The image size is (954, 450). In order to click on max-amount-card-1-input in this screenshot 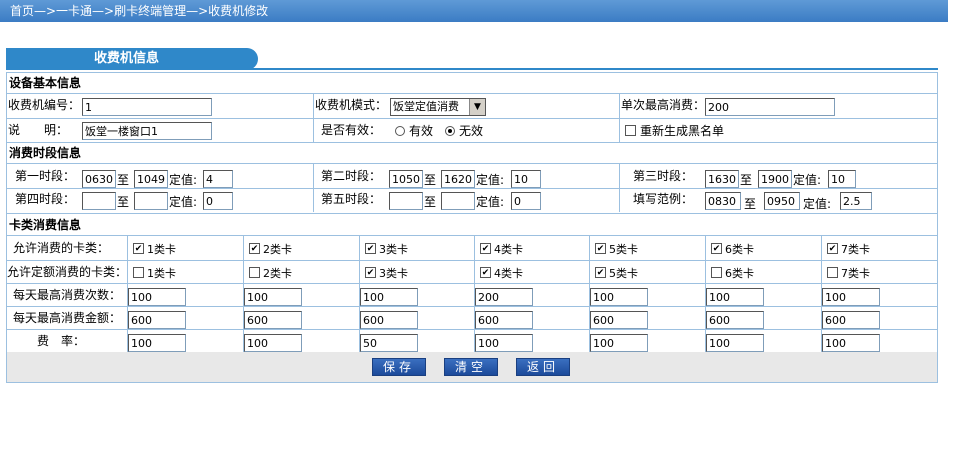, I will do `click(157, 320)`.